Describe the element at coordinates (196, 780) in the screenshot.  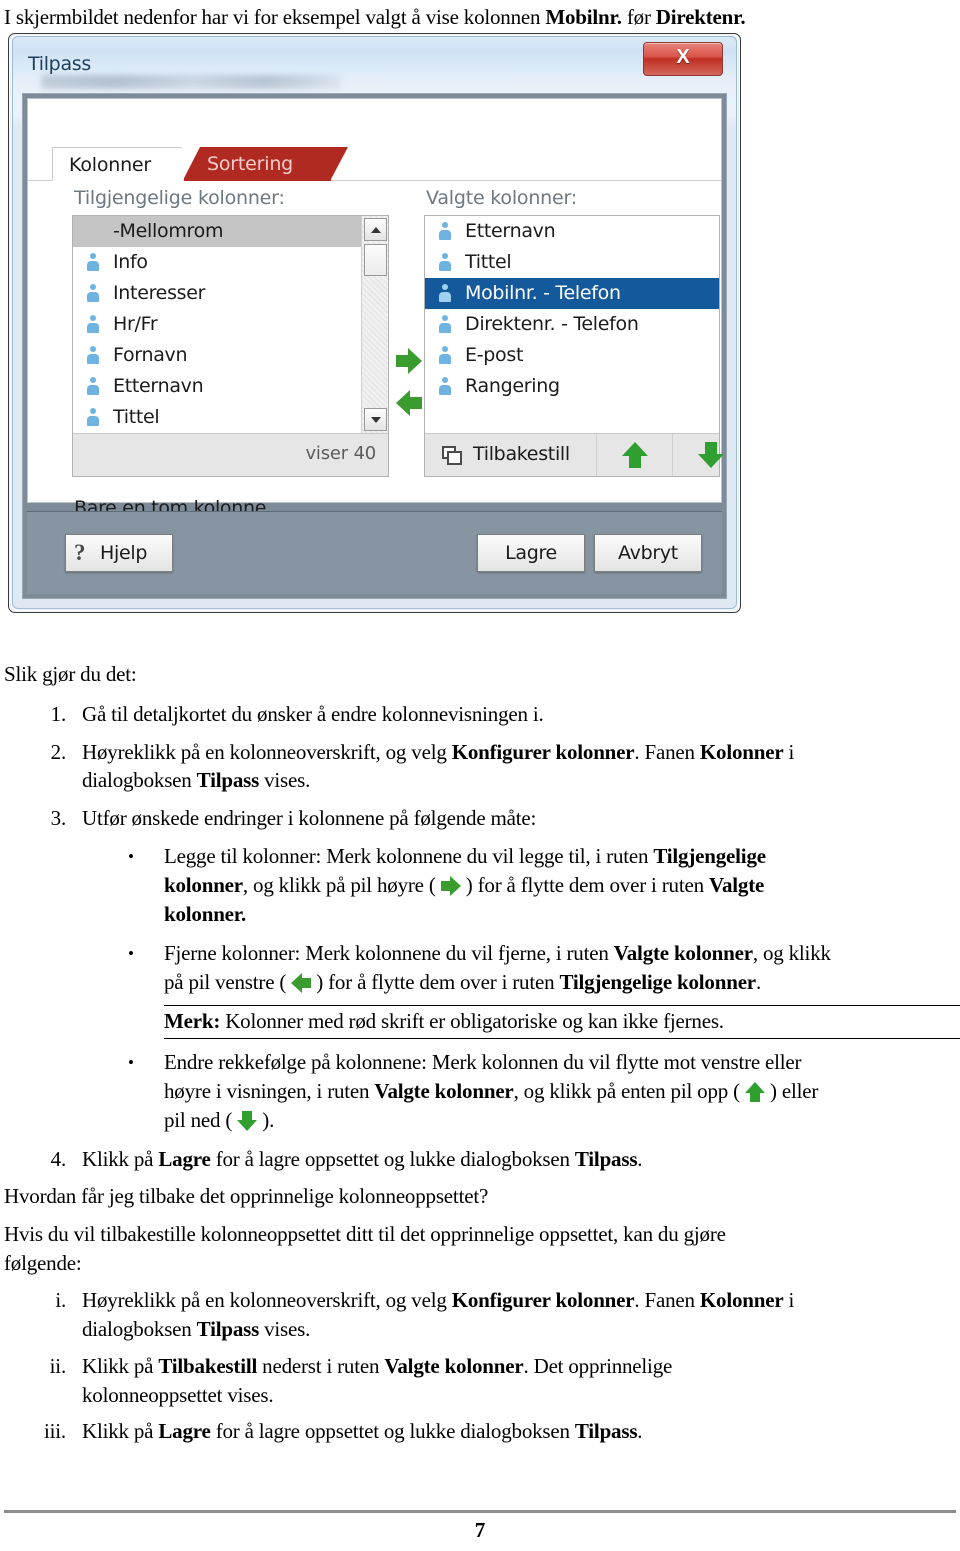
I see `step-2-line2: dialogboksen Tilpass vises.` at that location.